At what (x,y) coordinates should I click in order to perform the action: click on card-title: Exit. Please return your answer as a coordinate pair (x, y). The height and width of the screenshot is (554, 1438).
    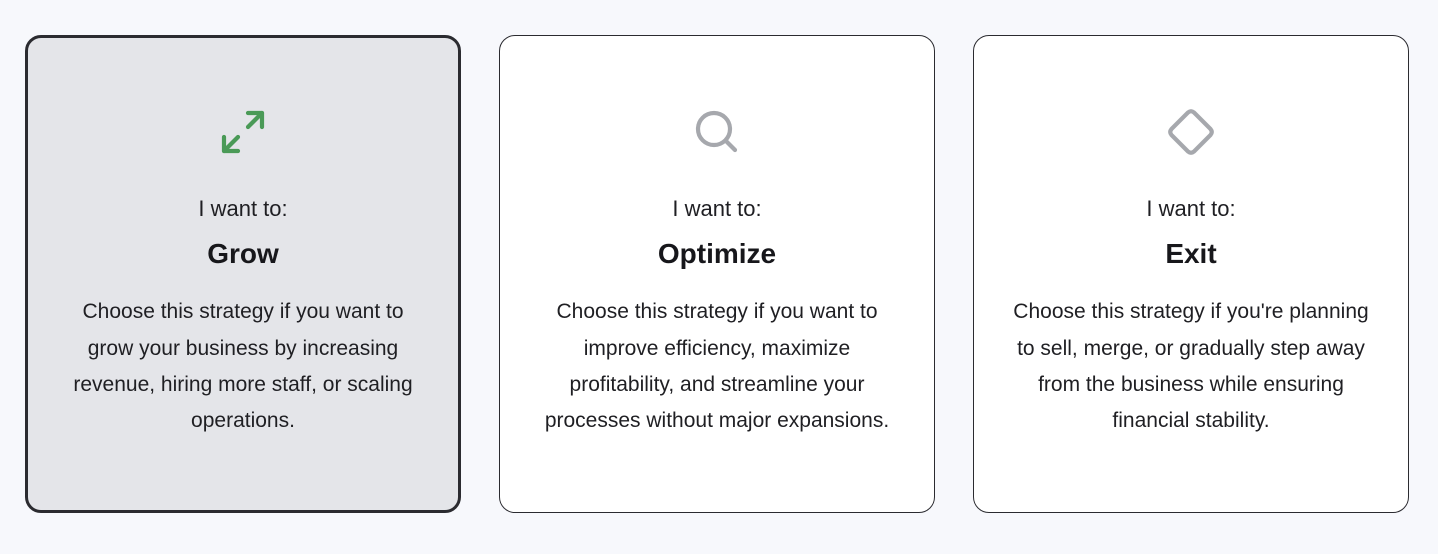
    Looking at the image, I should click on (1191, 254).